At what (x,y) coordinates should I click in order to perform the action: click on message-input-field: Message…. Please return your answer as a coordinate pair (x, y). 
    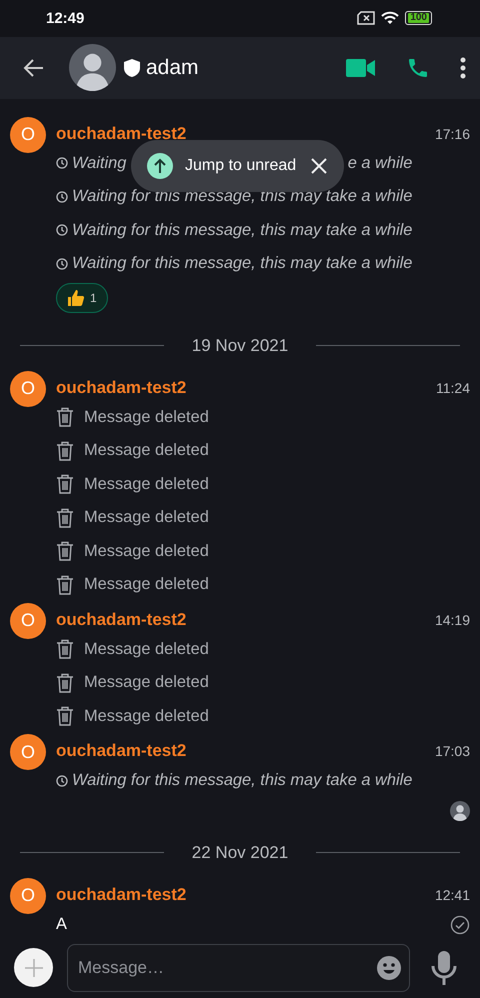
    Looking at the image, I should click on (238, 968).